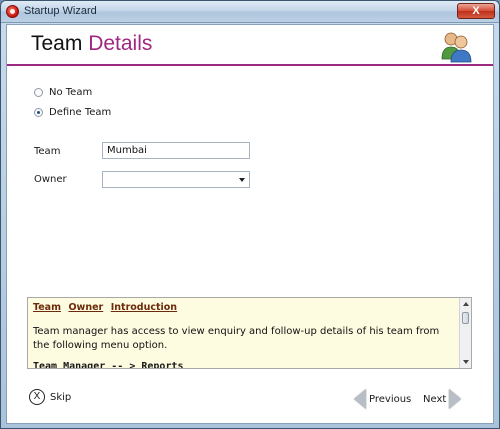  What do you see at coordinates (250, 46) in the screenshot?
I see `page-header: Team Details` at bounding box center [250, 46].